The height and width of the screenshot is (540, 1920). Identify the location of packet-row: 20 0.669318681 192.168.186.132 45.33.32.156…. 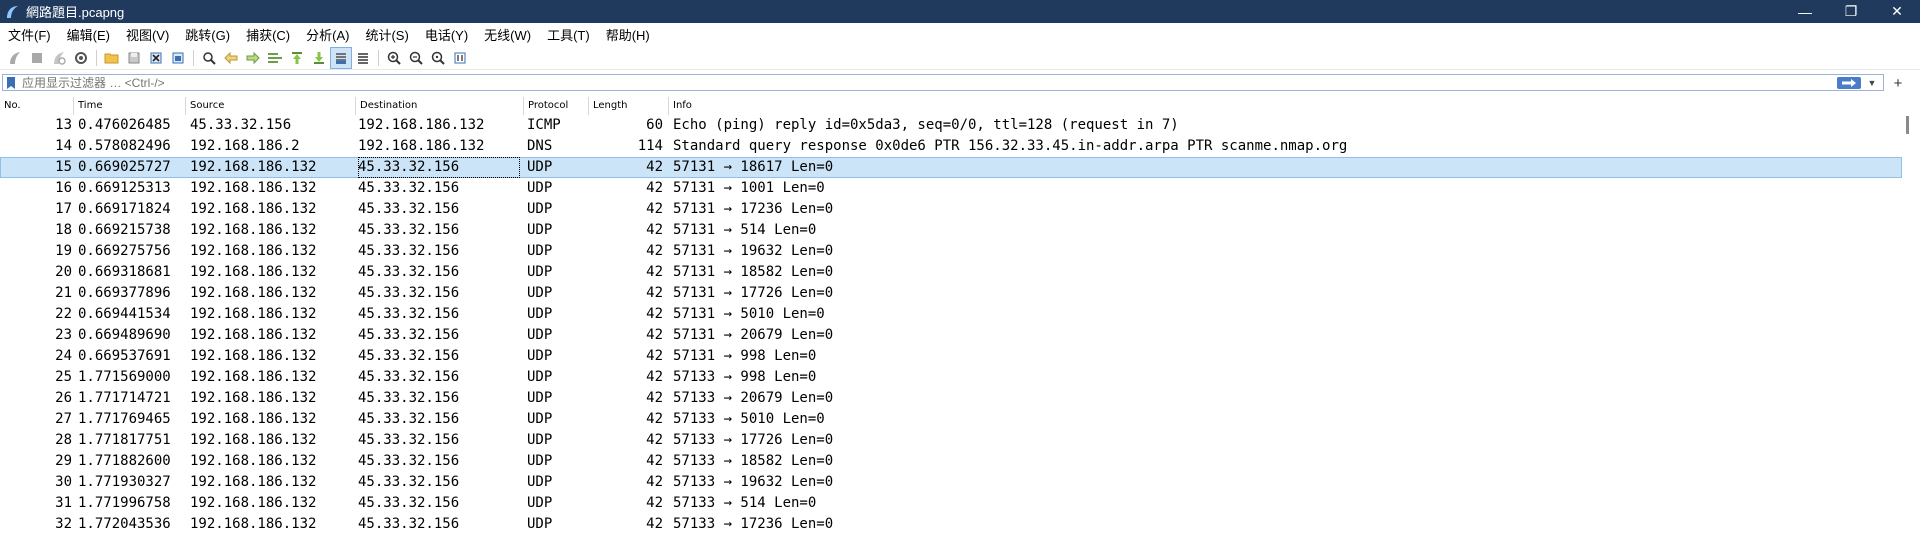
(951, 272).